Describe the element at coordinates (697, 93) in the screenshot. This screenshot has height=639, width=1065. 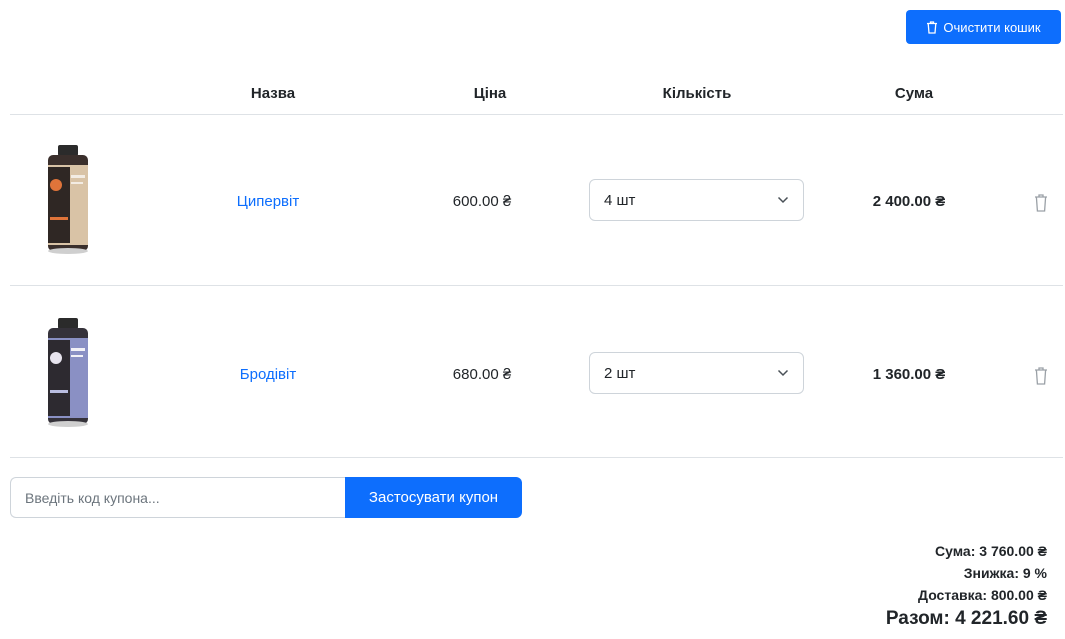
I see `header-quantity: Кількість` at that location.